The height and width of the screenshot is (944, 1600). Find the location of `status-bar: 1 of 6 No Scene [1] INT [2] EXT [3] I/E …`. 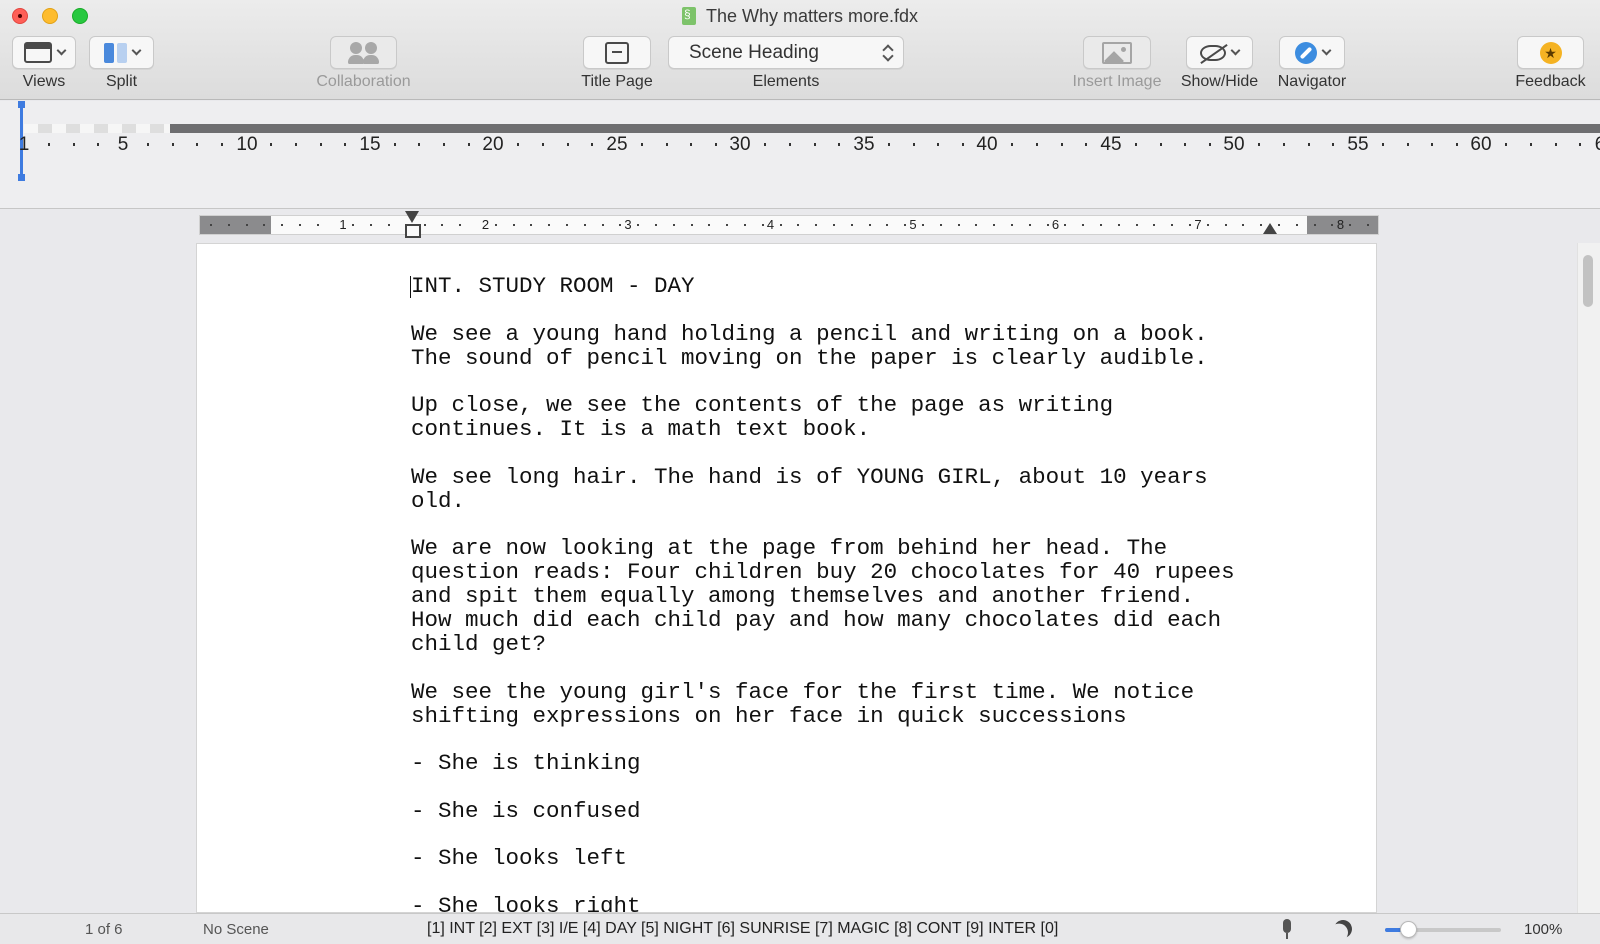

status-bar: 1 of 6 No Scene [1] INT [2] EXT [3] I/E … is located at coordinates (800, 928).